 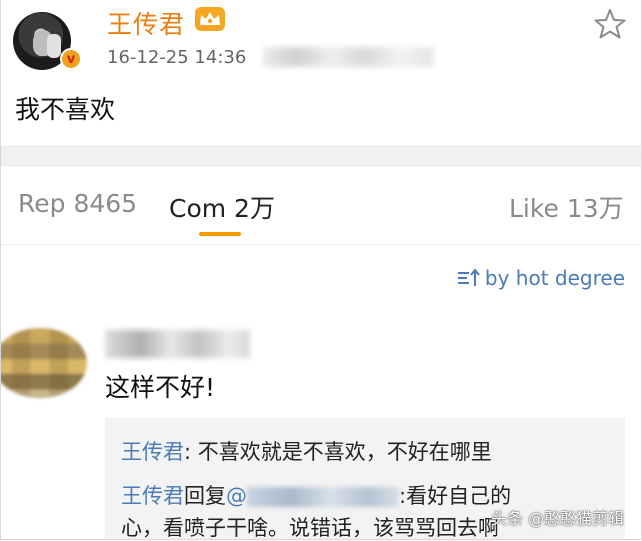 I want to click on favorite-star-icon, so click(x=610, y=24).